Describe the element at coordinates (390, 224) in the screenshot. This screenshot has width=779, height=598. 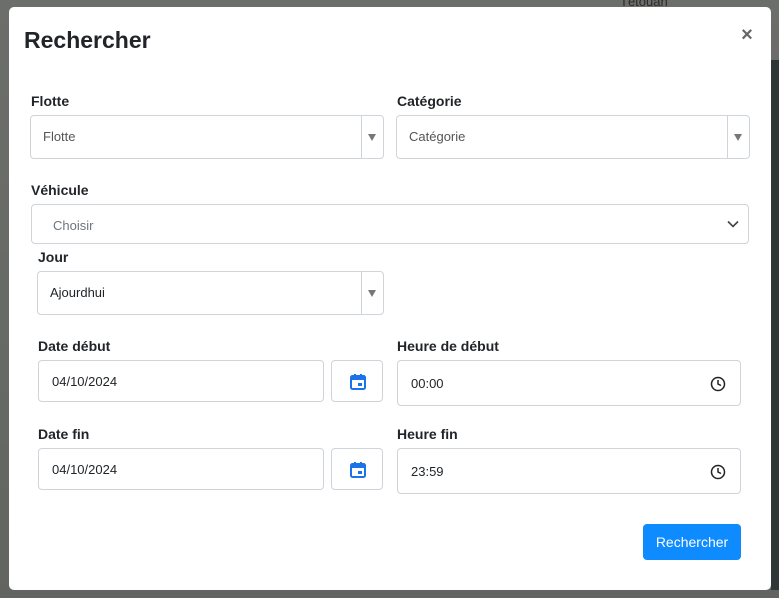
I see `vehicule-select: Choisir` at that location.